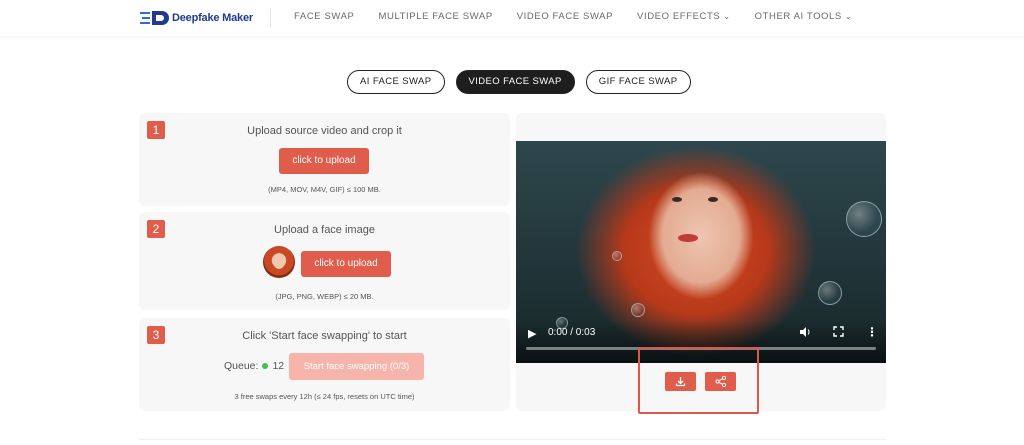  Describe the element at coordinates (241, 366) in the screenshot. I see `queue-label: Queue:` at that location.